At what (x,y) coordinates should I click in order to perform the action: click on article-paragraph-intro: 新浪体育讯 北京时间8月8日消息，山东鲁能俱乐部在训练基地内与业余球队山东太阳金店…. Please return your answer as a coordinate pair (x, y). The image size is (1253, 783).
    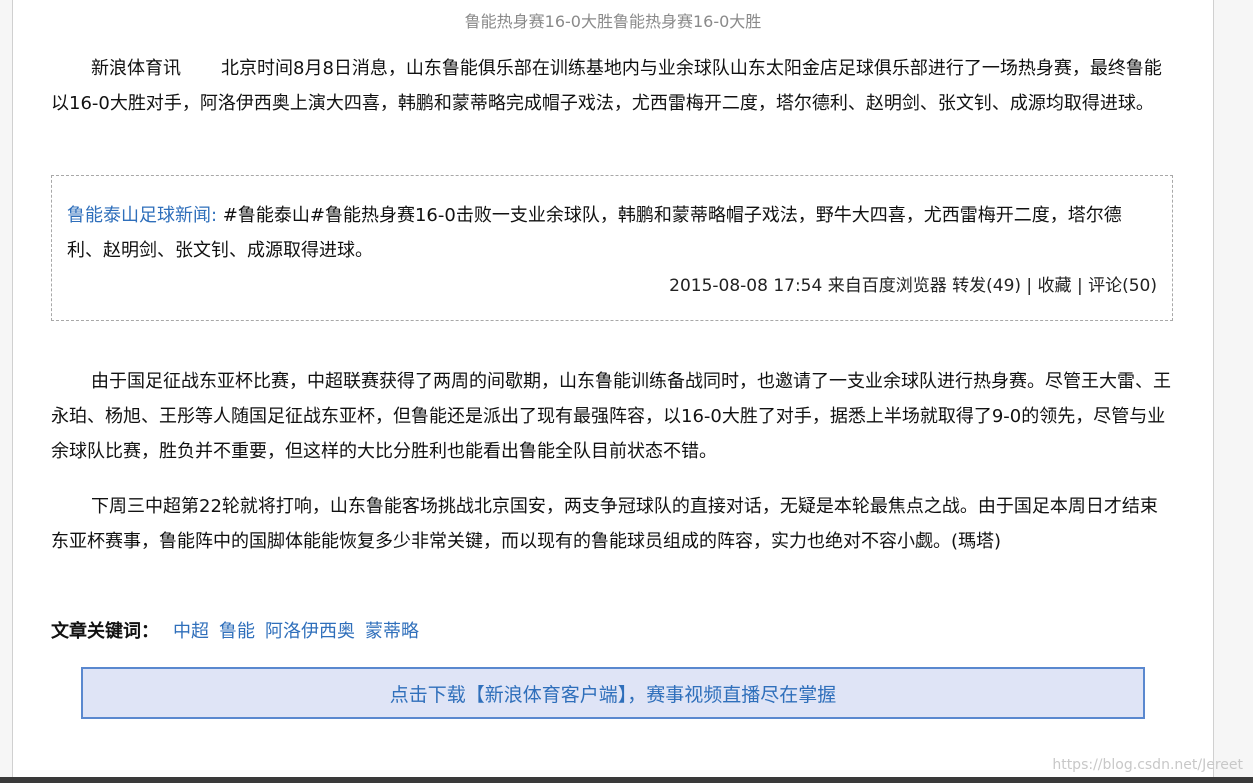
    Looking at the image, I should click on (613, 86).